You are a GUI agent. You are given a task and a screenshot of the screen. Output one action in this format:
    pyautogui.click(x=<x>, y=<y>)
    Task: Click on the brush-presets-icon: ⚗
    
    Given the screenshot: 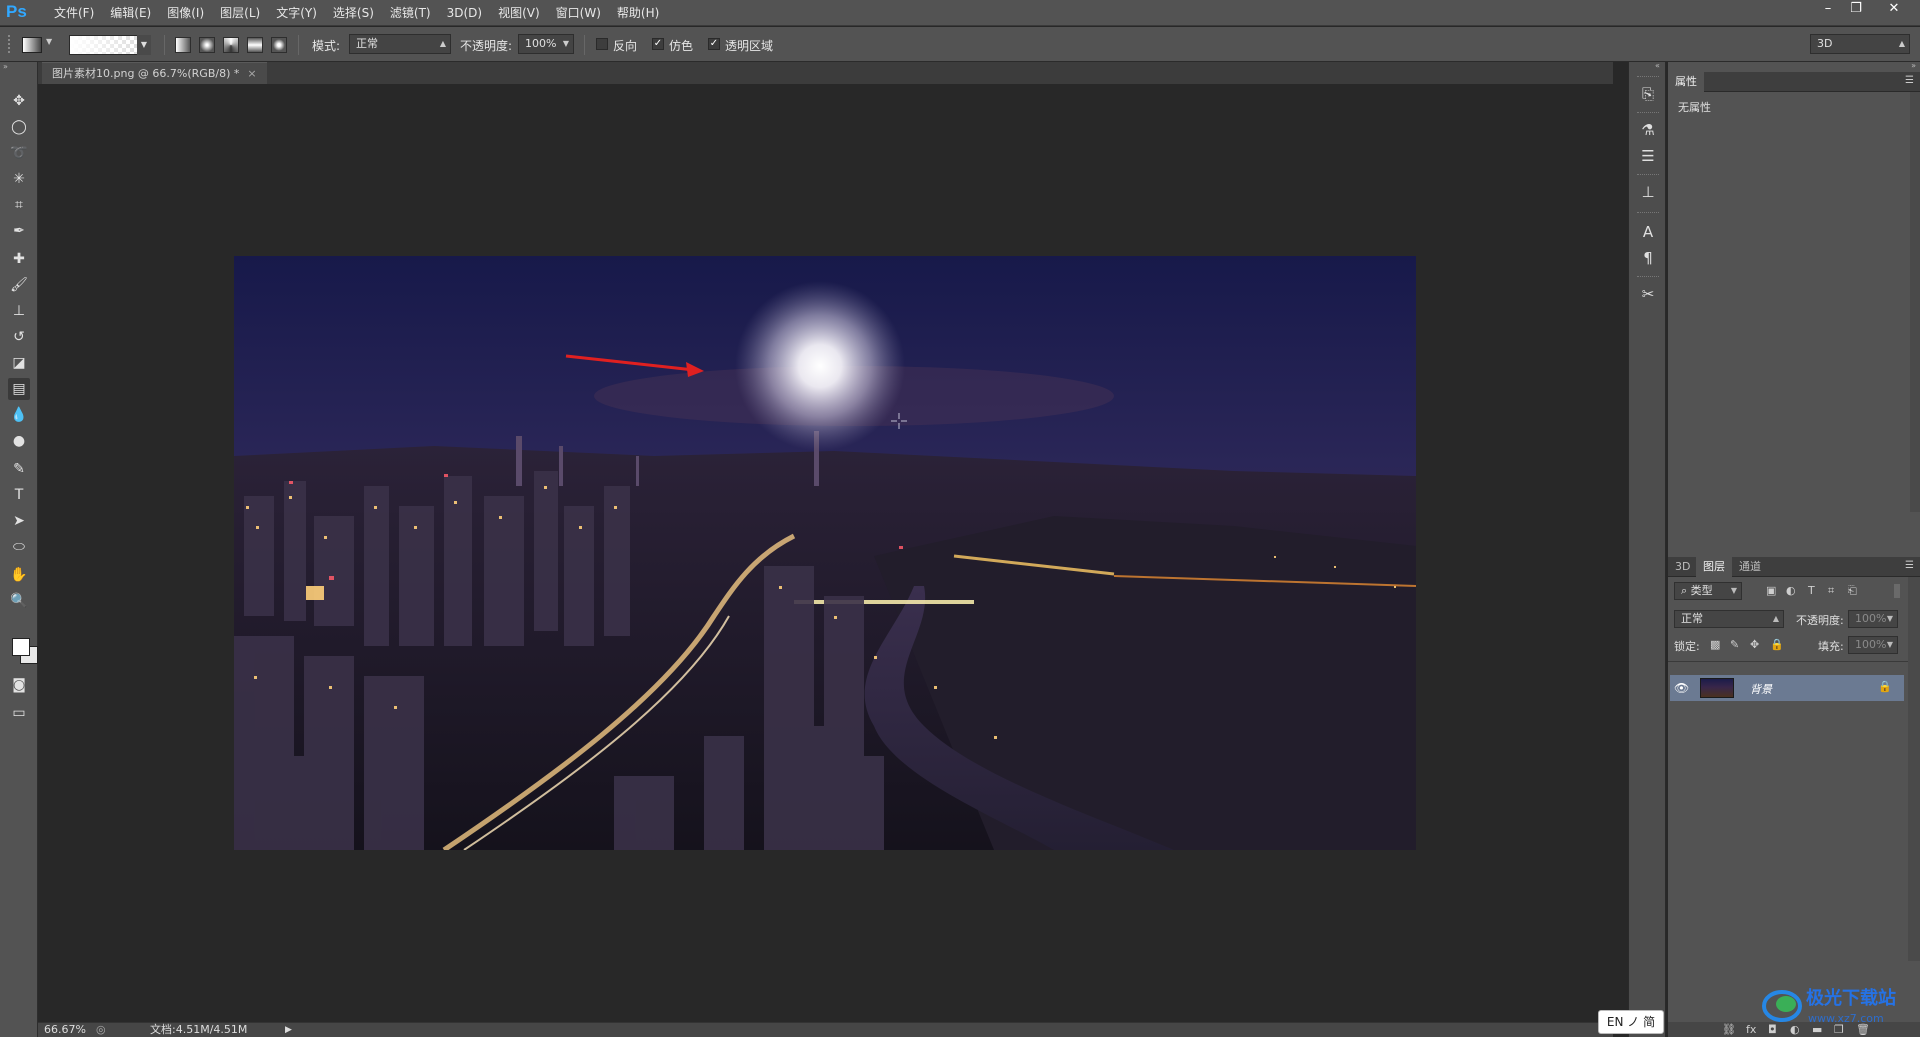 What is the action you would take?
    pyautogui.click(x=1648, y=130)
    